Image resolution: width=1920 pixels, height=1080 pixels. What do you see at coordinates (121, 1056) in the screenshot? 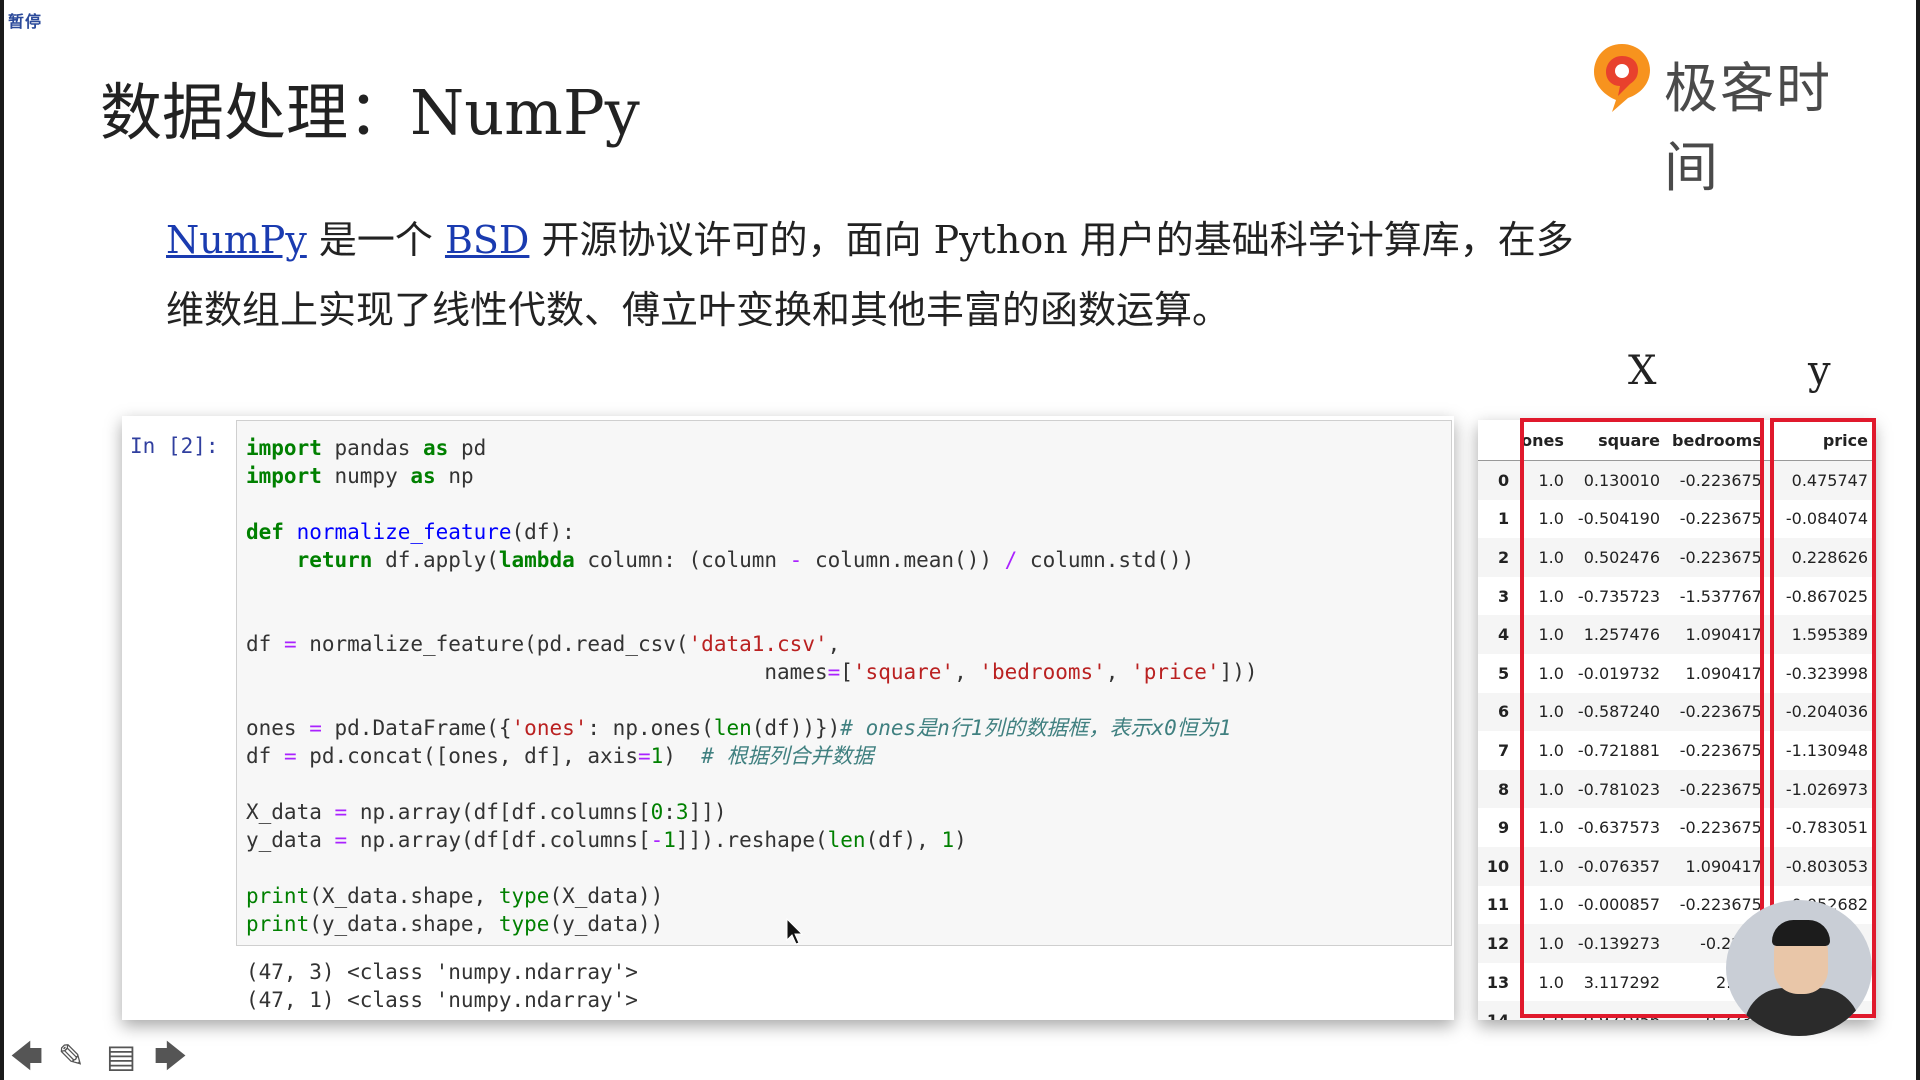
I see `notes-icon: ▤` at bounding box center [121, 1056].